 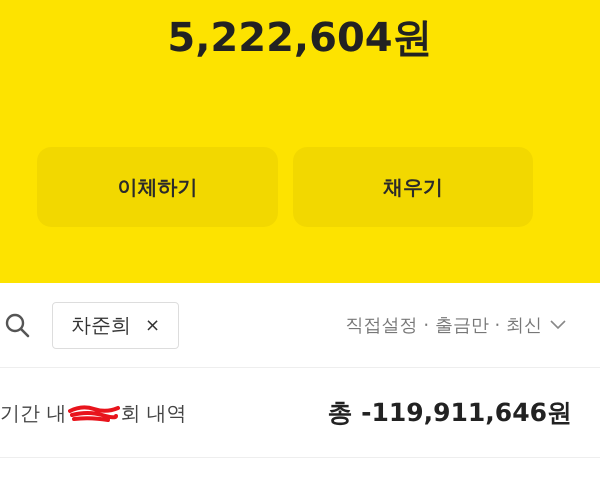 What do you see at coordinates (449, 412) in the screenshot?
I see `total-amount: 총 -119,911,646원` at bounding box center [449, 412].